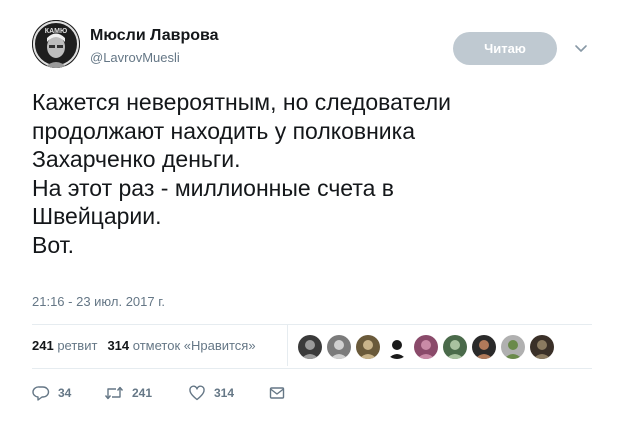 This screenshot has height=421, width=622. What do you see at coordinates (194, 345) in the screenshot?
I see `like-stat-label: отметок «Нравится»` at bounding box center [194, 345].